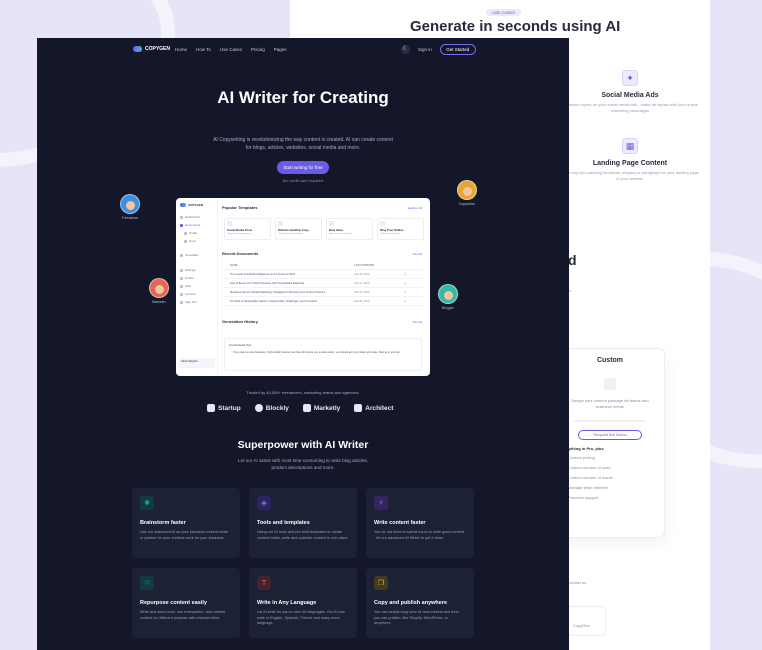 This screenshot has height=650, width=762. What do you see at coordinates (188, 294) in the screenshot?
I see `sidebar-item-account: Account` at bounding box center [188, 294].